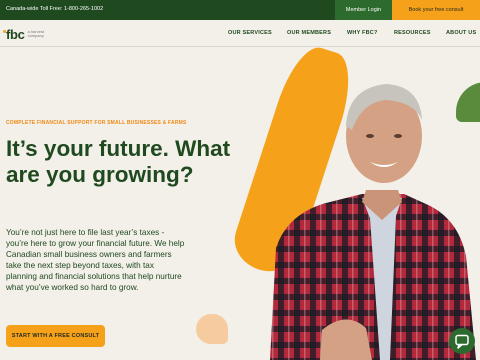 The height and width of the screenshot is (360, 480). I want to click on nav-our-services: OUR SERVICES, so click(250, 33).